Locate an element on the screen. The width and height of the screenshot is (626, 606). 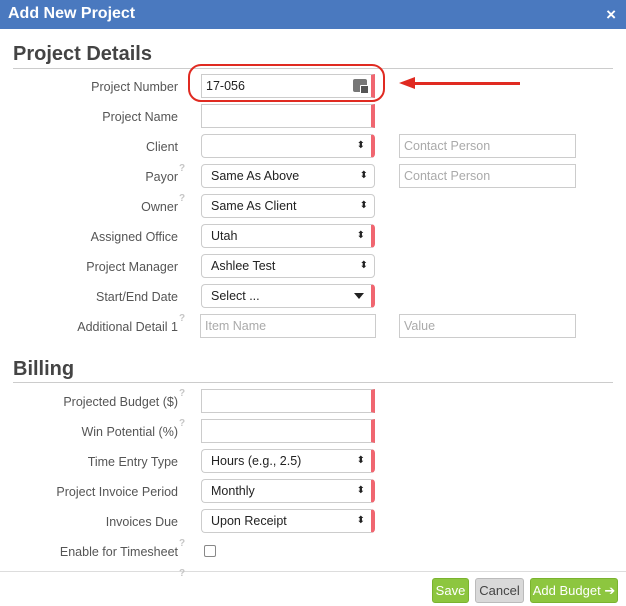
client-contact-person-input: Contact Person is located at coordinates (487, 146).